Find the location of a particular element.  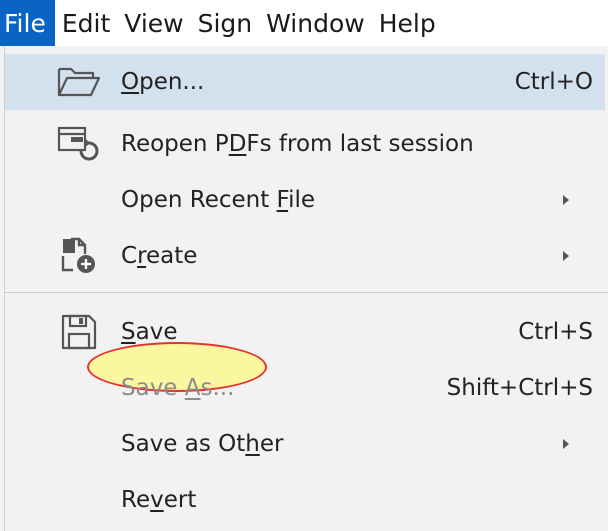

menu-bar: File Edit View Sign Window Help is located at coordinates (304, 23).